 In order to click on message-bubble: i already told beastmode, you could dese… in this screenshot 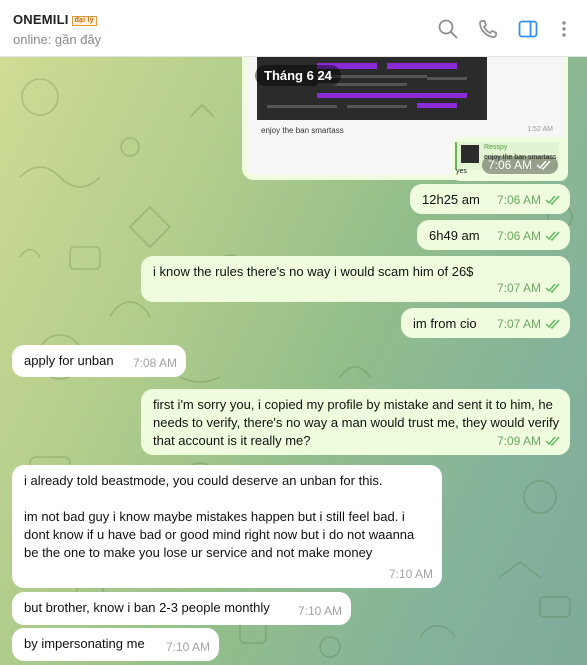, I will do `click(227, 526)`.